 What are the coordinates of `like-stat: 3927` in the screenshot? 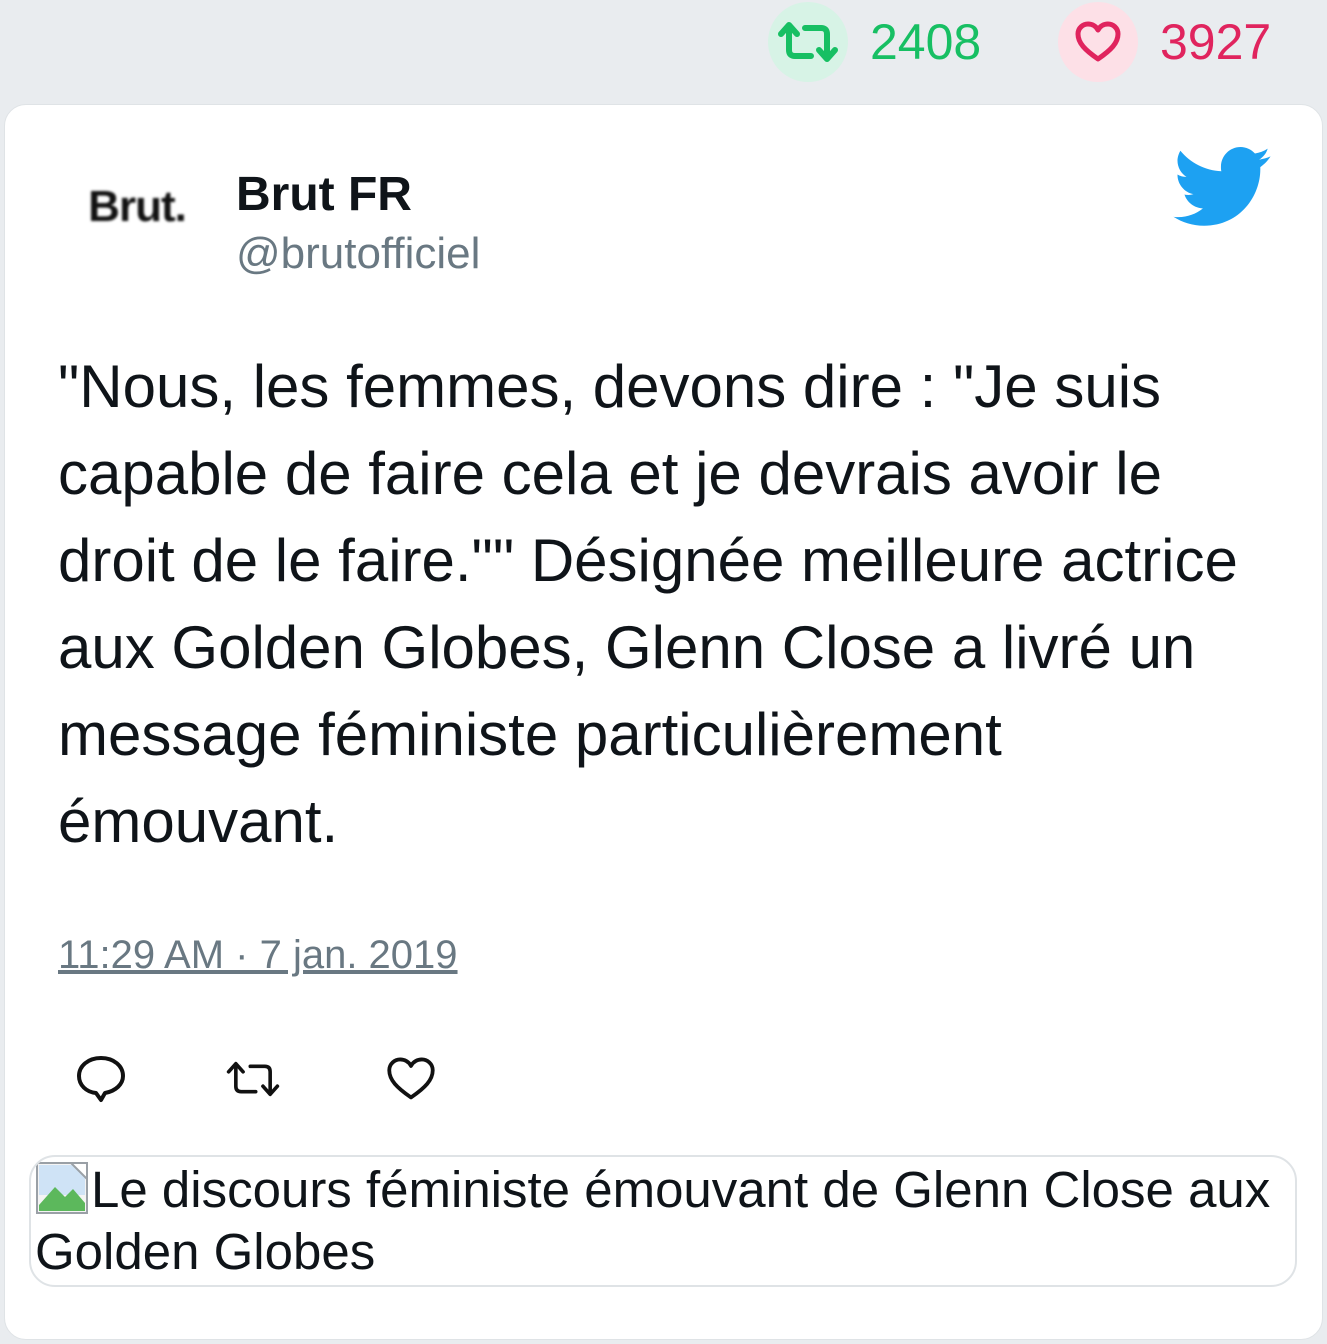 It's located at (1164, 42).